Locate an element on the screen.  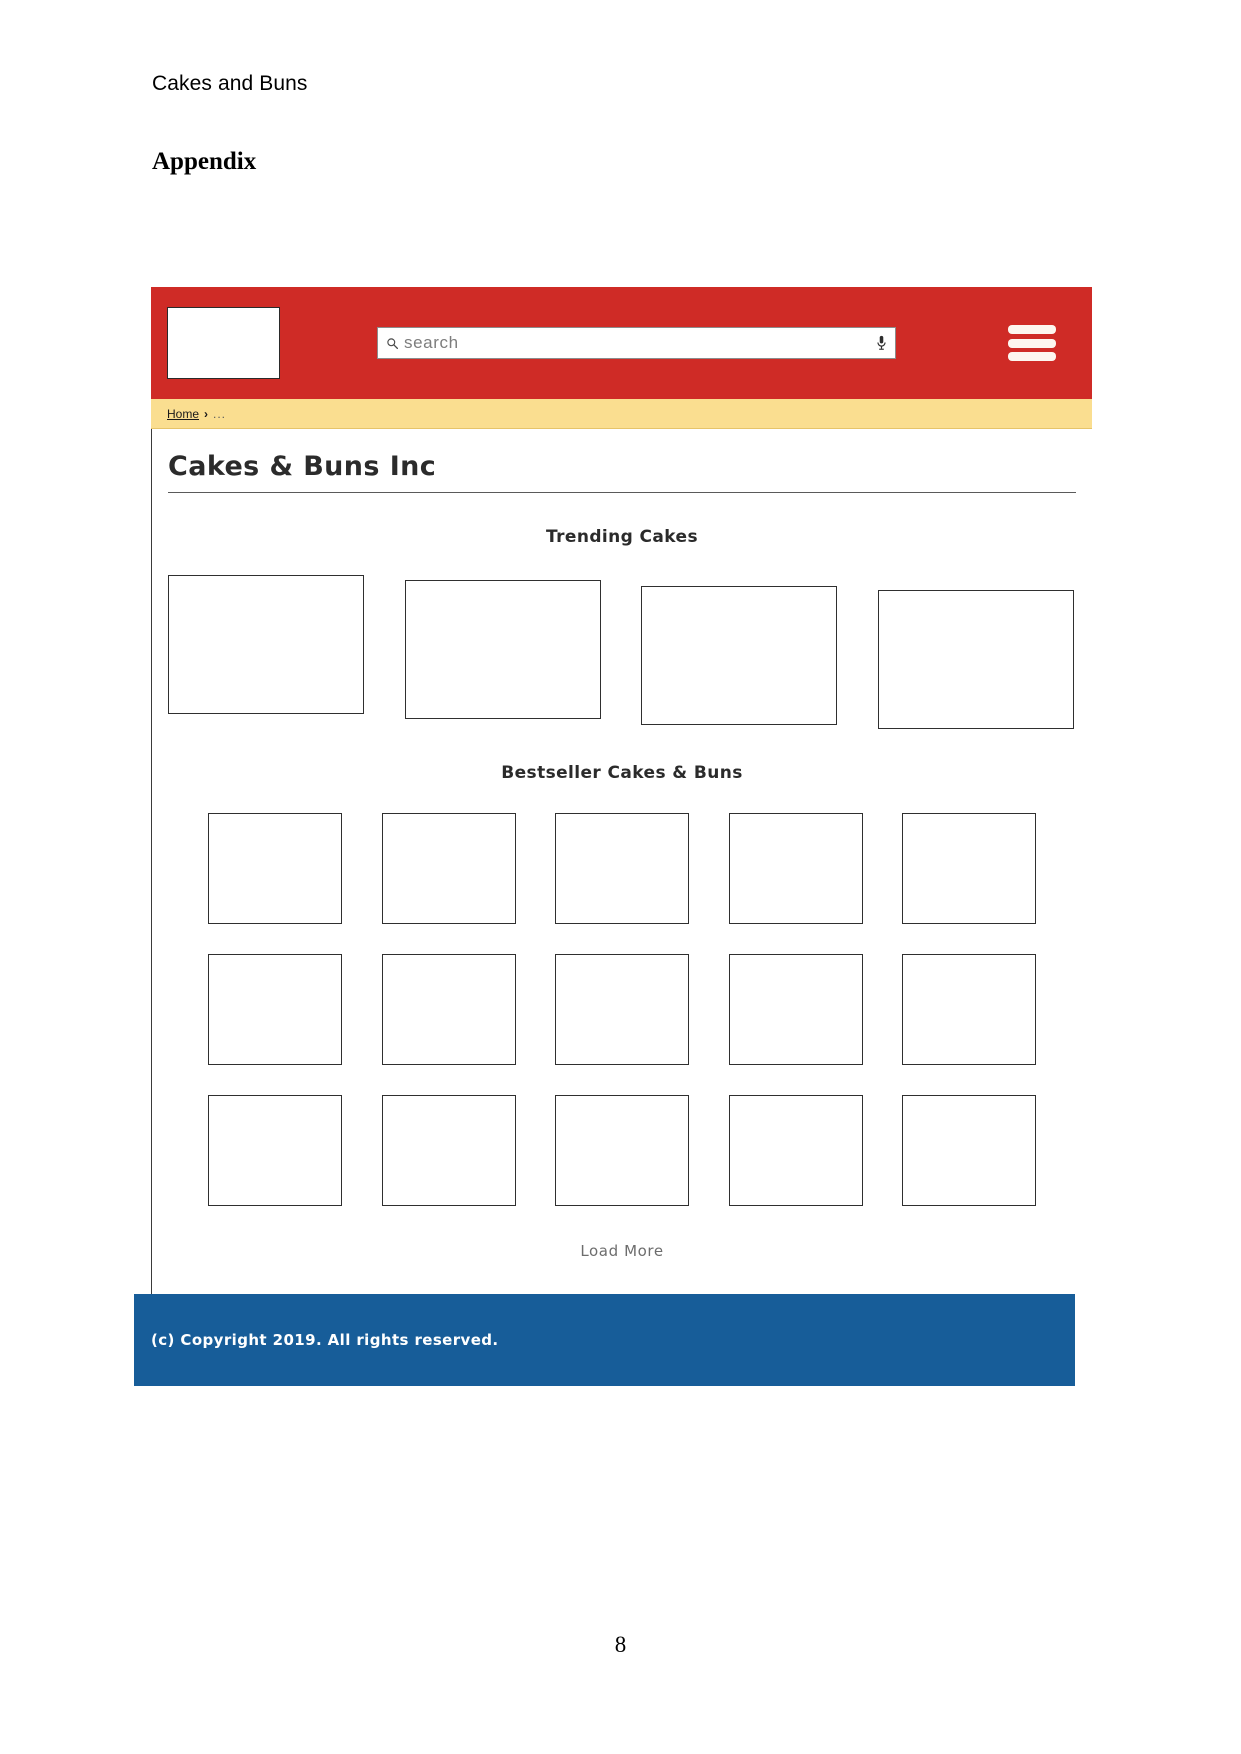
chevron-right-icon: › is located at coordinates (206, 413).